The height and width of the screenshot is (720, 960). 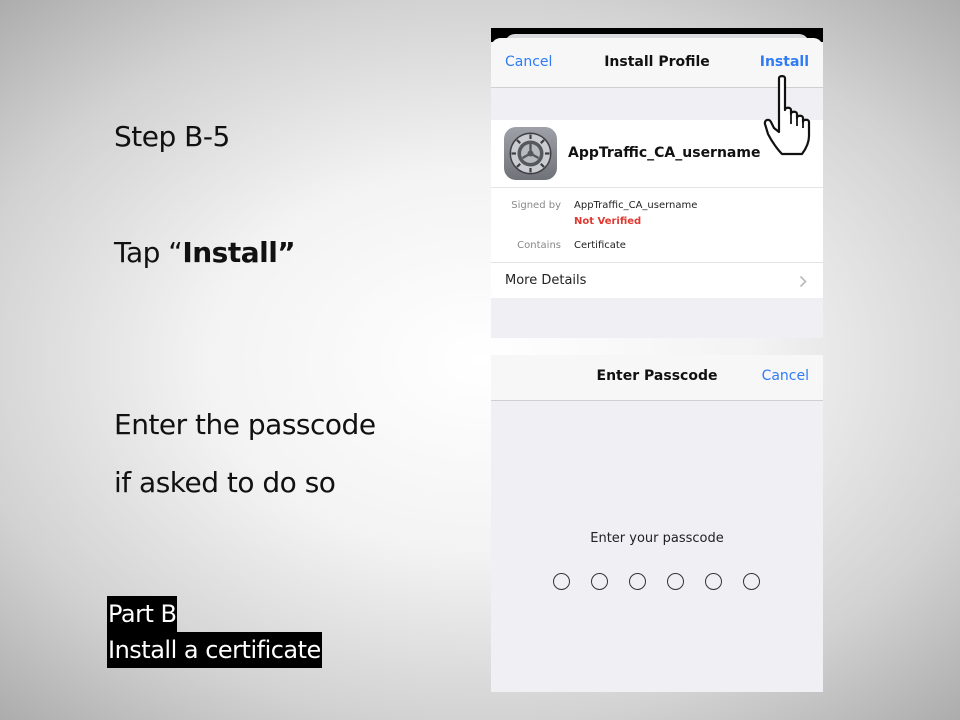 I want to click on pointing-hand-icon, so click(x=787, y=115).